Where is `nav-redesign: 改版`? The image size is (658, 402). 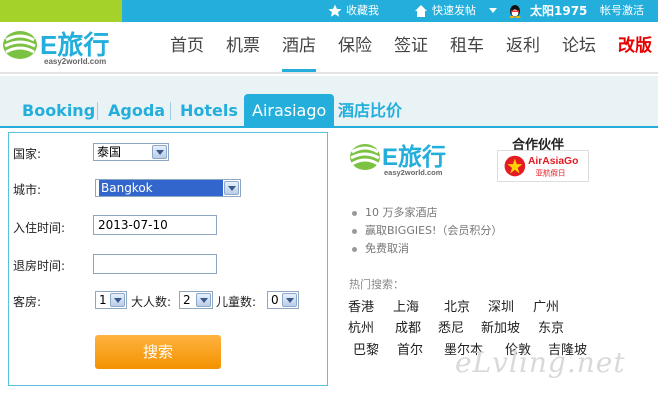
nav-redesign: 改版 is located at coordinates (635, 47).